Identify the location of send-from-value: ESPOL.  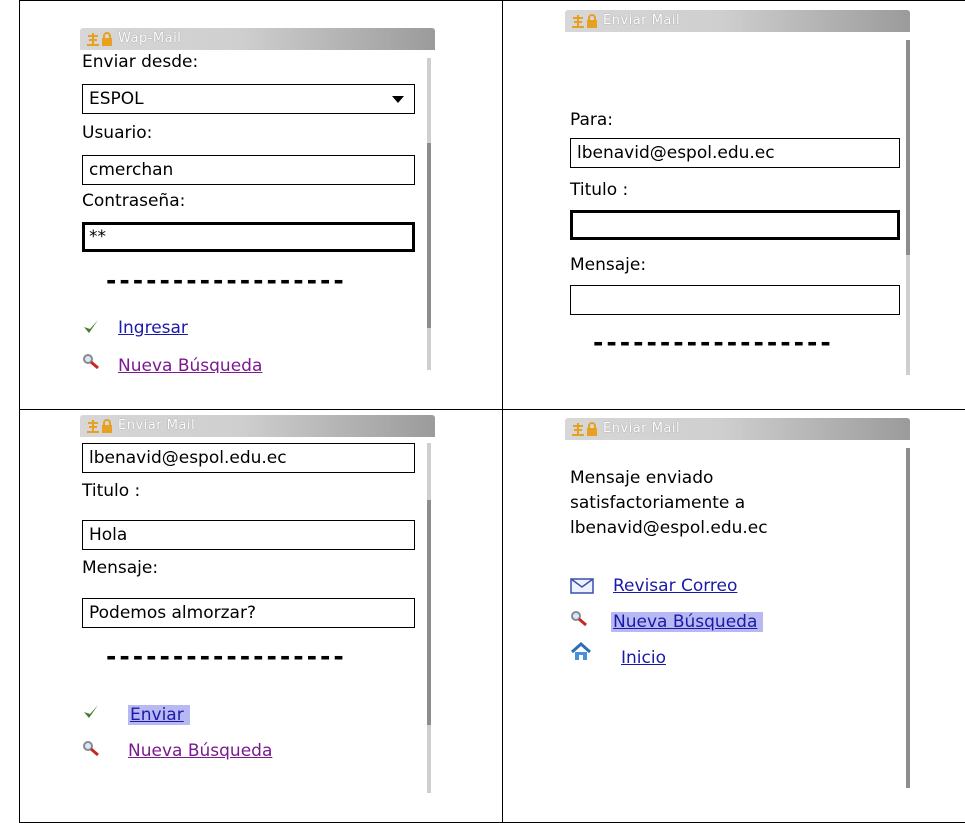
(116, 99).